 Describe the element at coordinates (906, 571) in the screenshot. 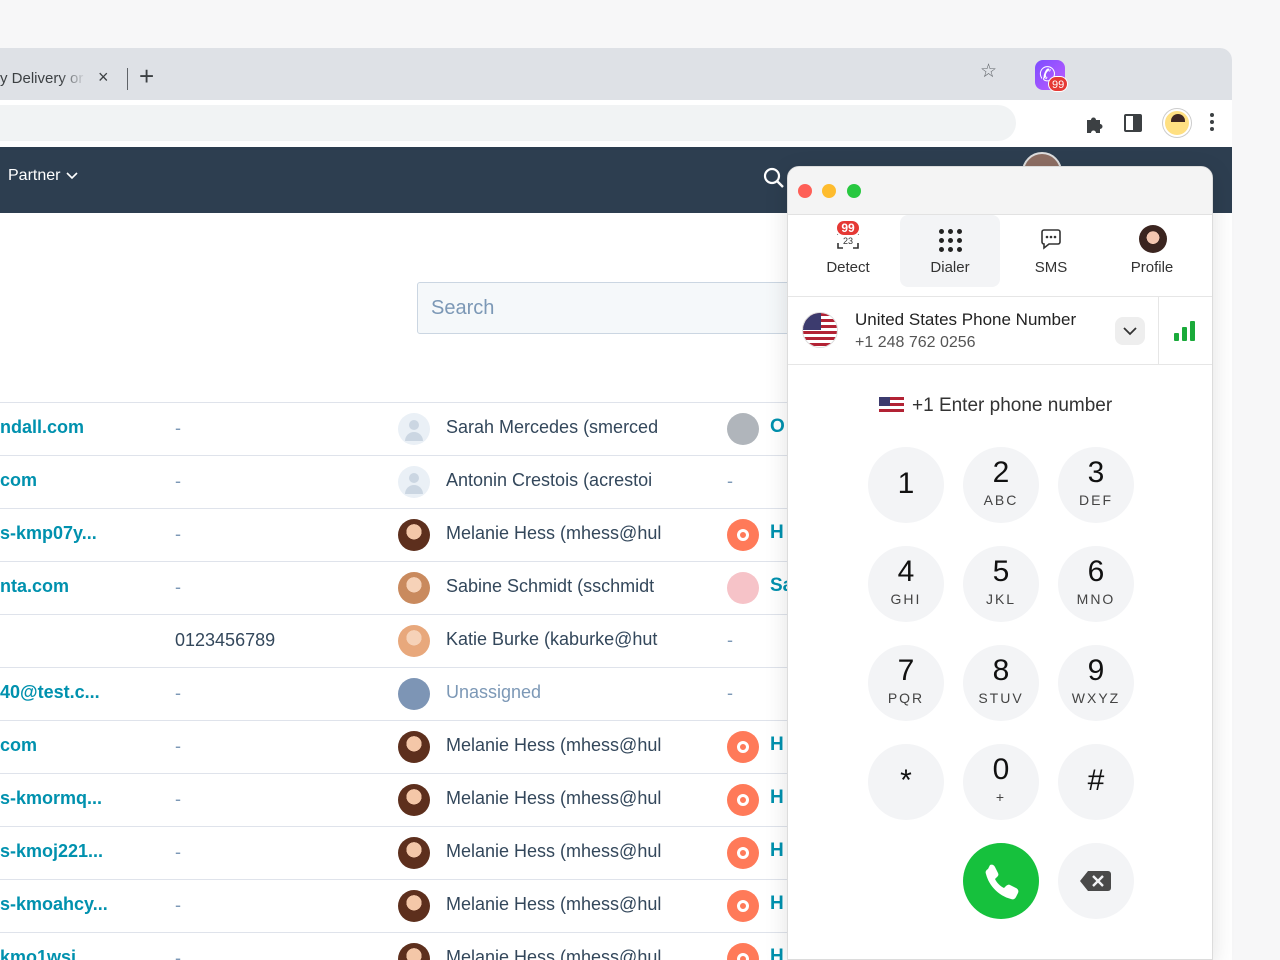

I see `key-digit: 4` at that location.